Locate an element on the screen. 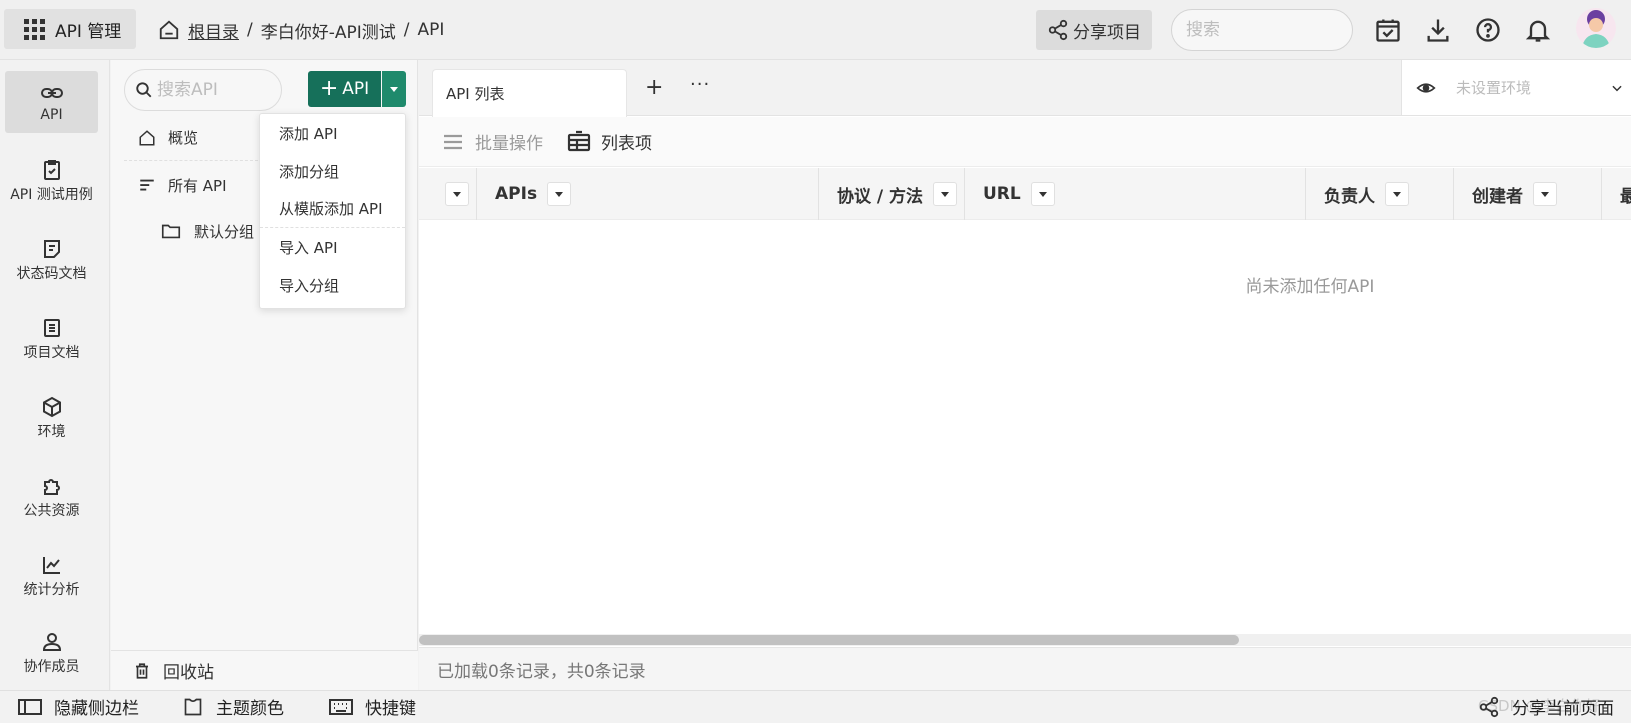 The height and width of the screenshot is (723, 1631). api-search-field is located at coordinates (203, 90).